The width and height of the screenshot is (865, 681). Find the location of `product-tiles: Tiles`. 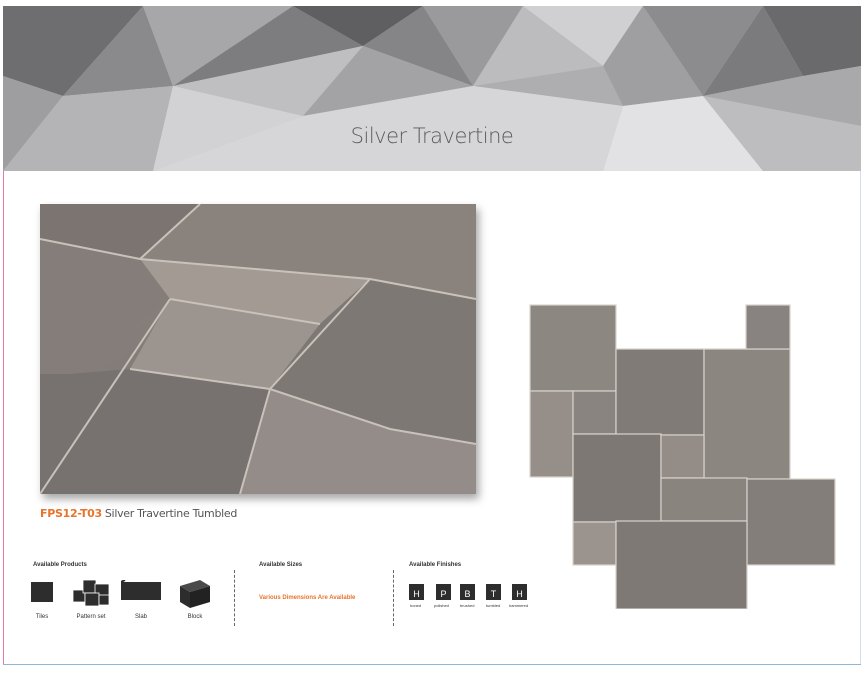

product-tiles: Tiles is located at coordinates (42, 600).